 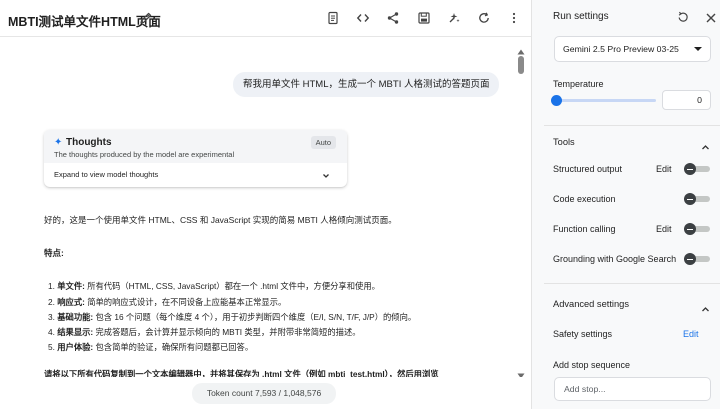 What do you see at coordinates (556, 100) in the screenshot?
I see `temperature-slider-thumb` at bounding box center [556, 100].